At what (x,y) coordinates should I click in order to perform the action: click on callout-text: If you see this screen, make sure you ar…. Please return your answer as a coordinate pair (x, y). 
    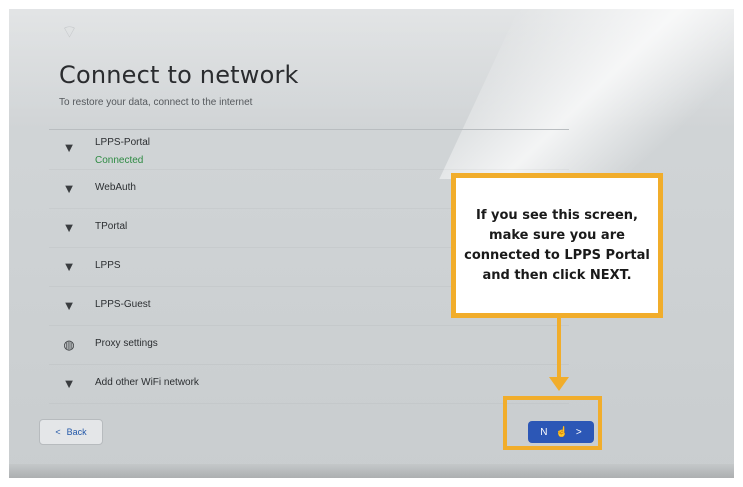
    Looking at the image, I should click on (557, 245).